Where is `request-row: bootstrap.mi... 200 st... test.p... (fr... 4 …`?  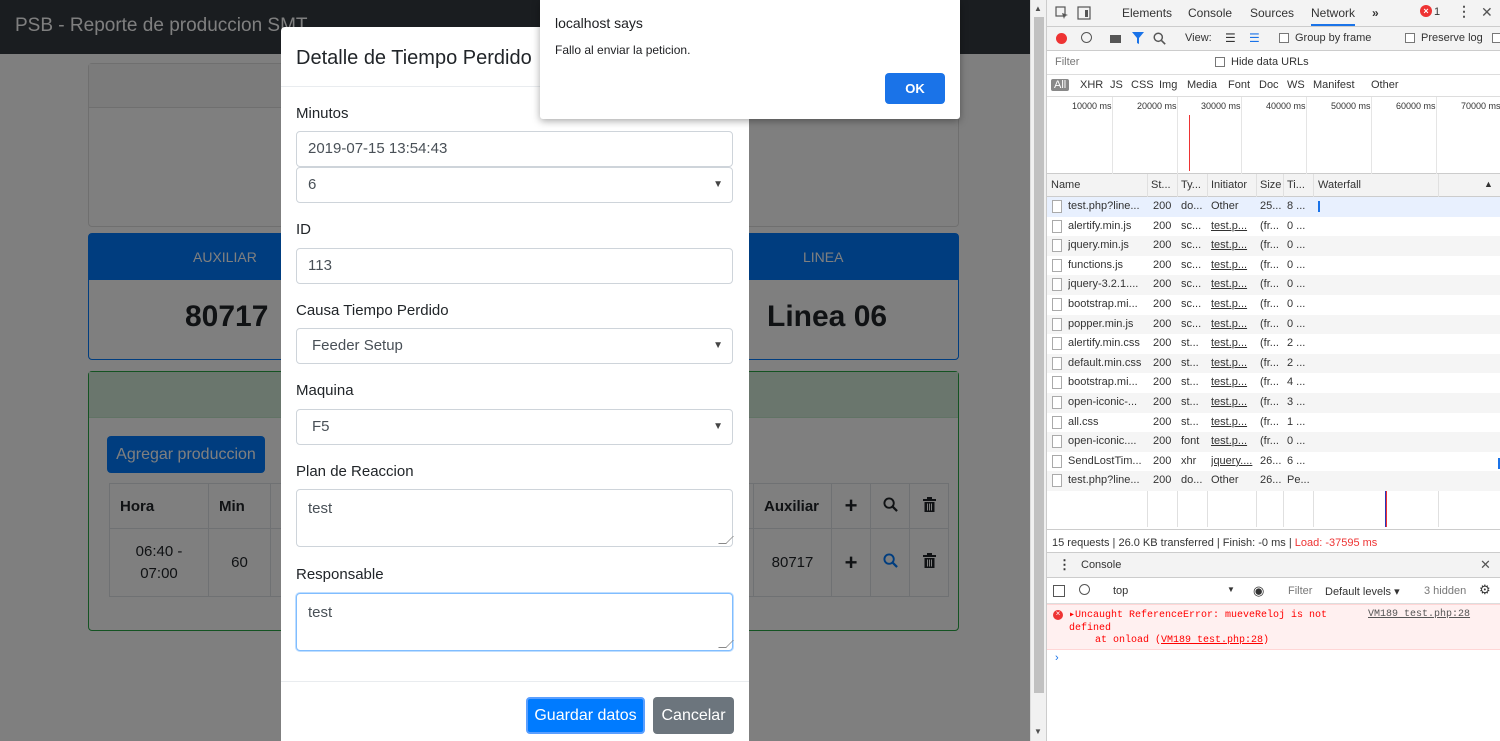 request-row: bootstrap.mi... 200 st... test.p... (fr... 4 … is located at coordinates (1273, 383).